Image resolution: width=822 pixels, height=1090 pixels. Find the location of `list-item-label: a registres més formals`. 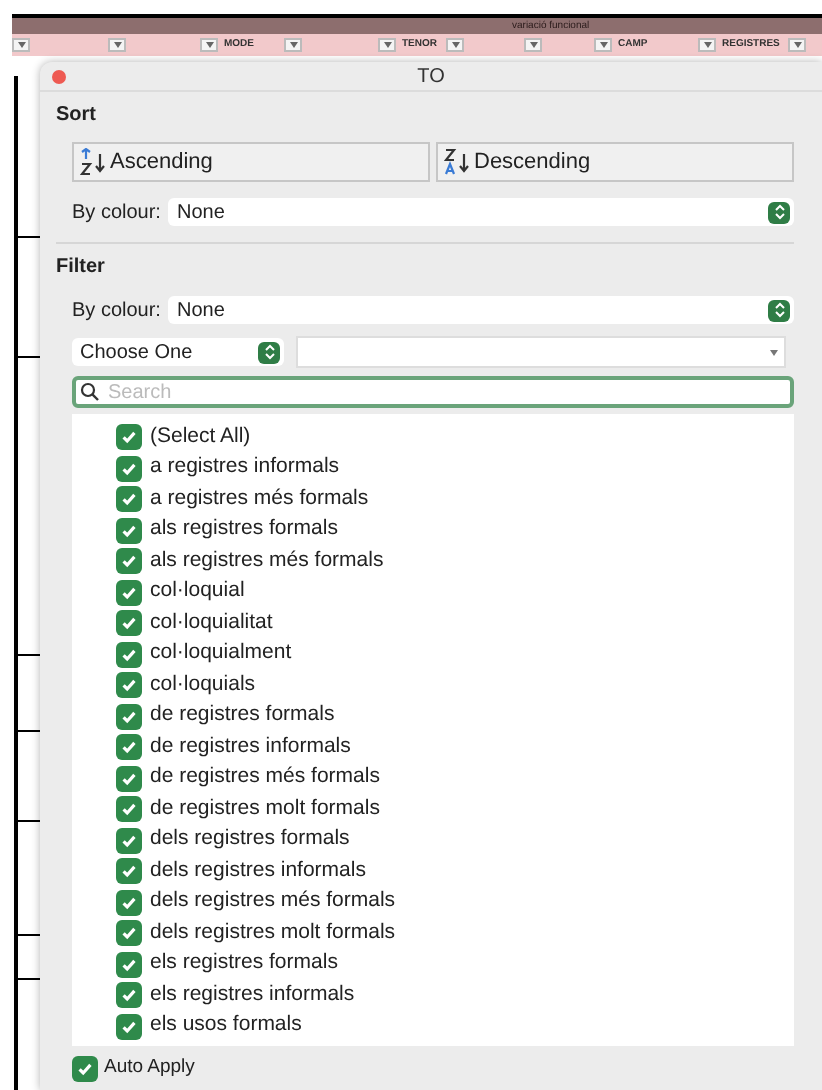

list-item-label: a registres més formals is located at coordinates (259, 499).